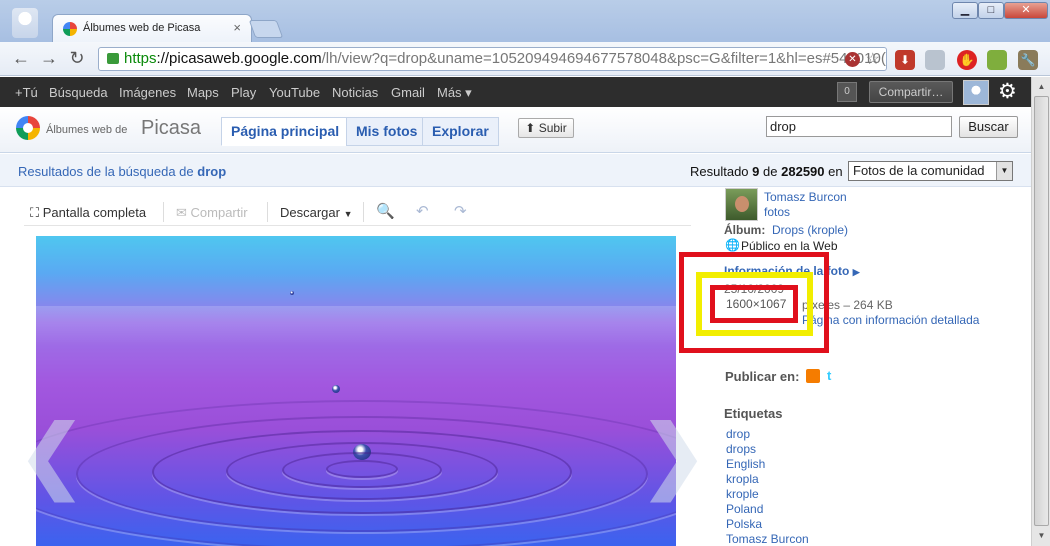 Image resolution: width=1050 pixels, height=546 pixels. Describe the element at coordinates (1026, 10) in the screenshot. I see `close-window-button: ✕` at that location.